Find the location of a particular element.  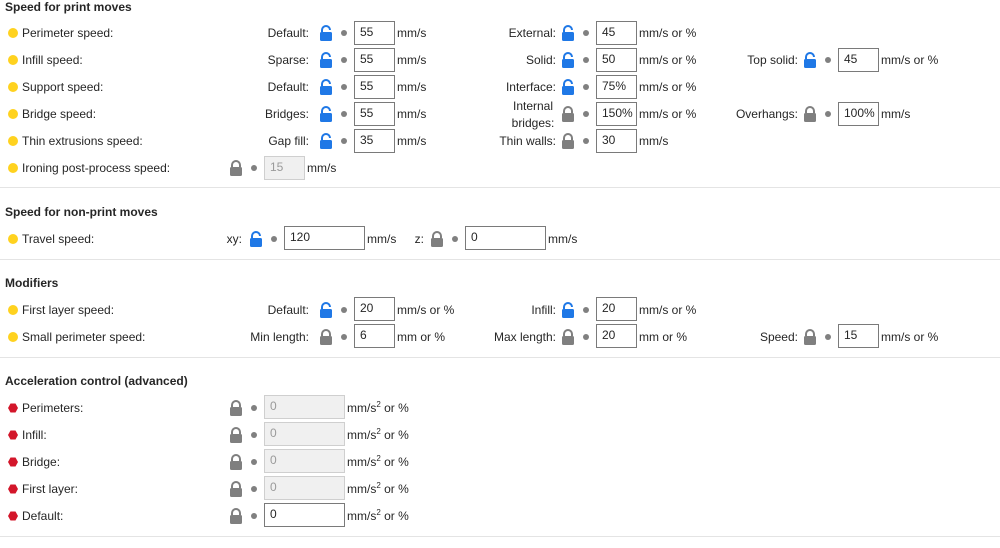

bridge-speed-input: 55 is located at coordinates (374, 114).